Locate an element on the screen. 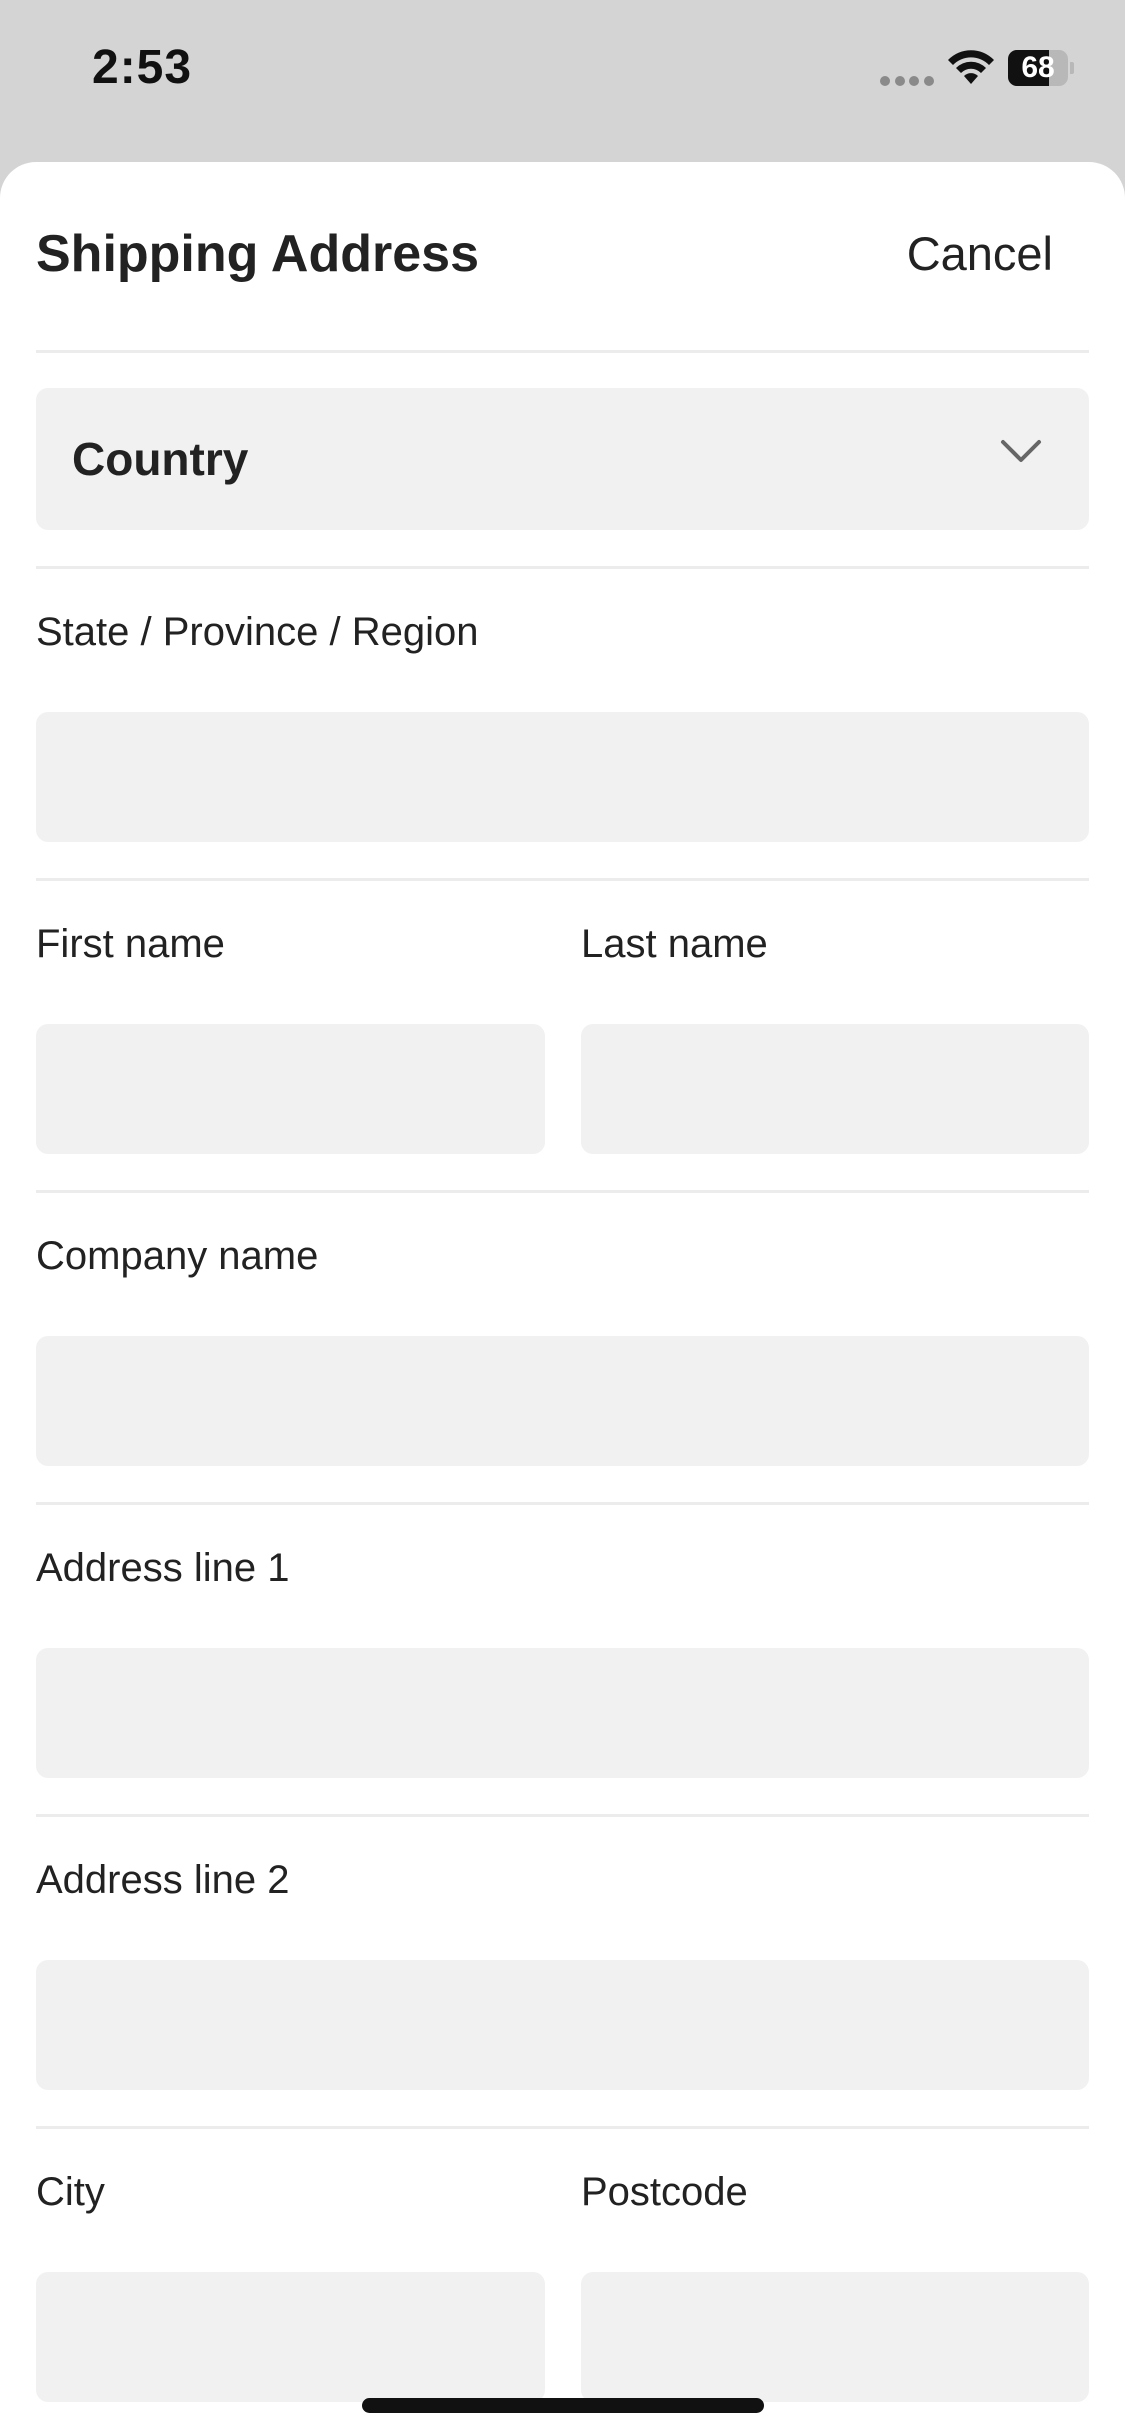 The height and width of the screenshot is (2436, 1125). sheet-title: Shipping Address is located at coordinates (257, 254).